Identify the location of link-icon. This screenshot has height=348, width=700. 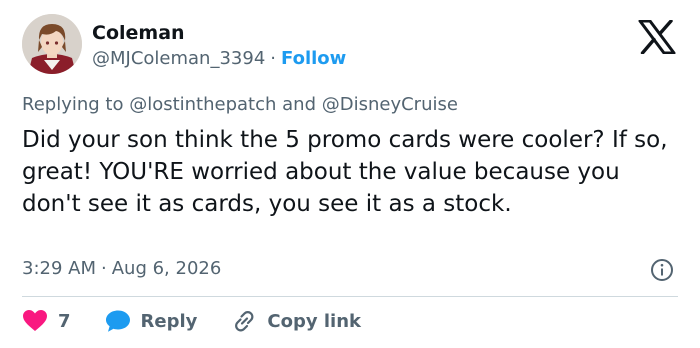
(244, 321).